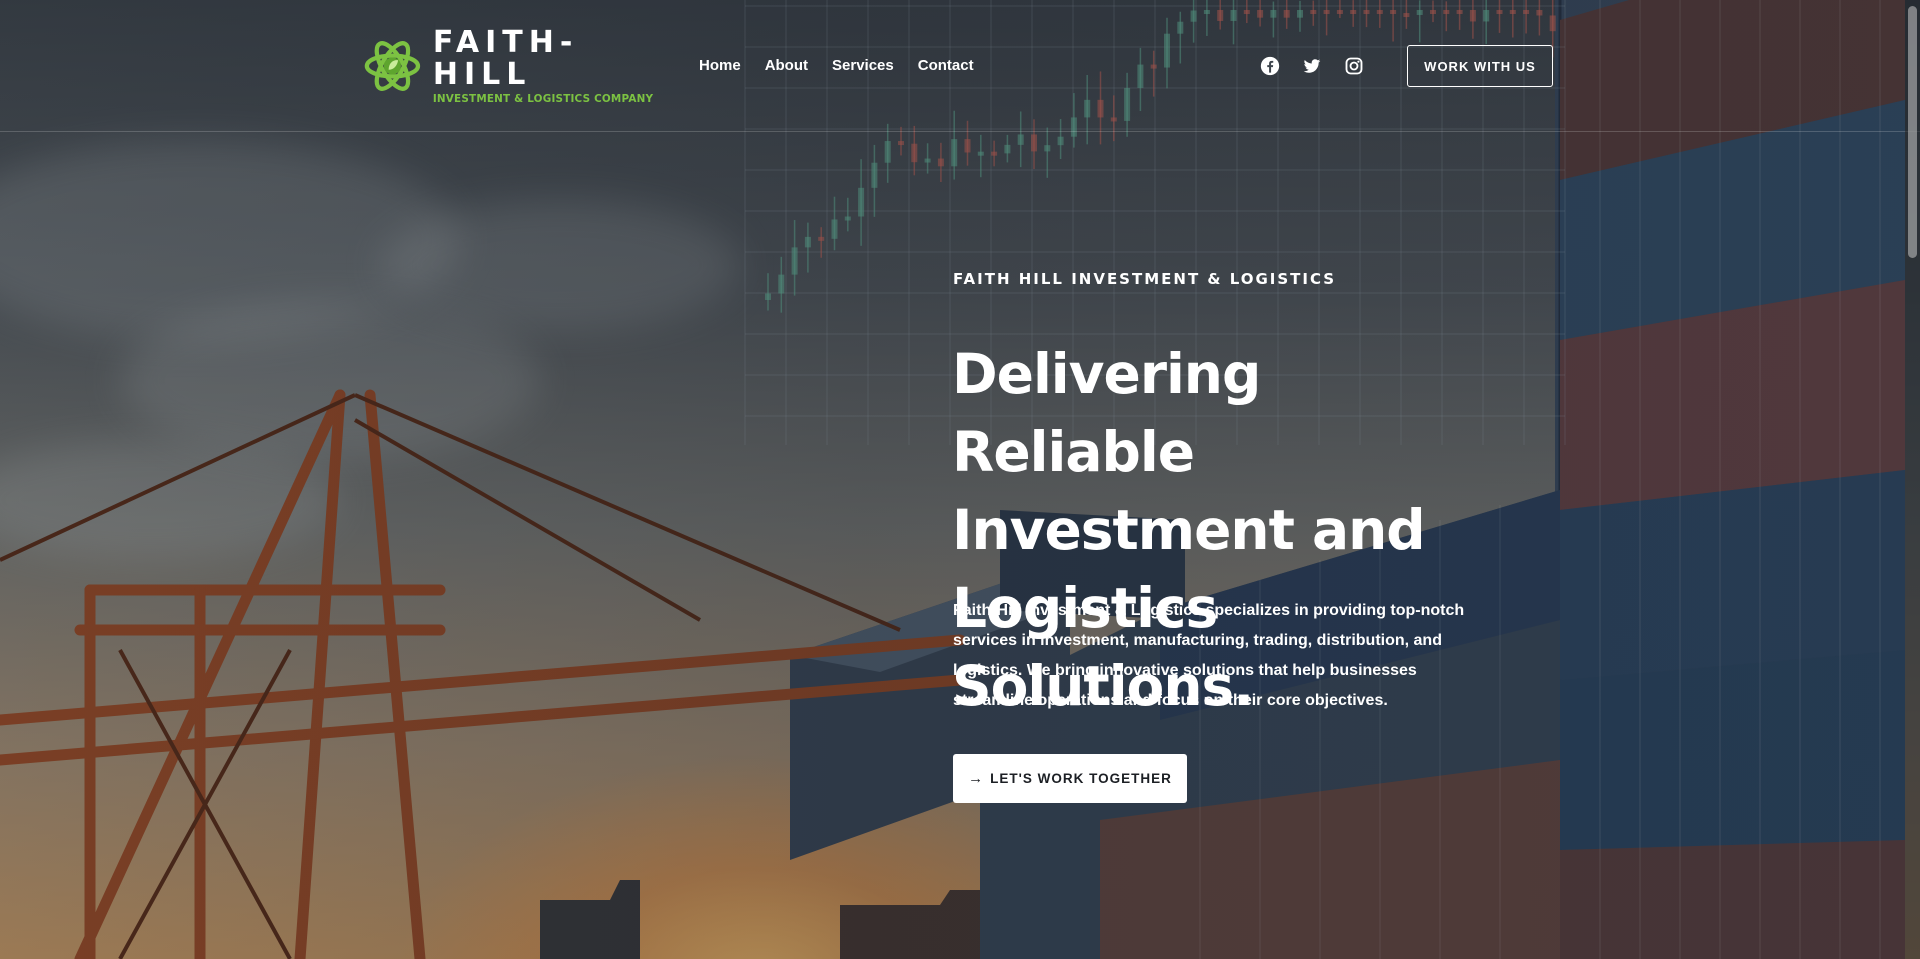 This screenshot has width=1920, height=959. I want to click on twitter-icon, so click(1312, 66).